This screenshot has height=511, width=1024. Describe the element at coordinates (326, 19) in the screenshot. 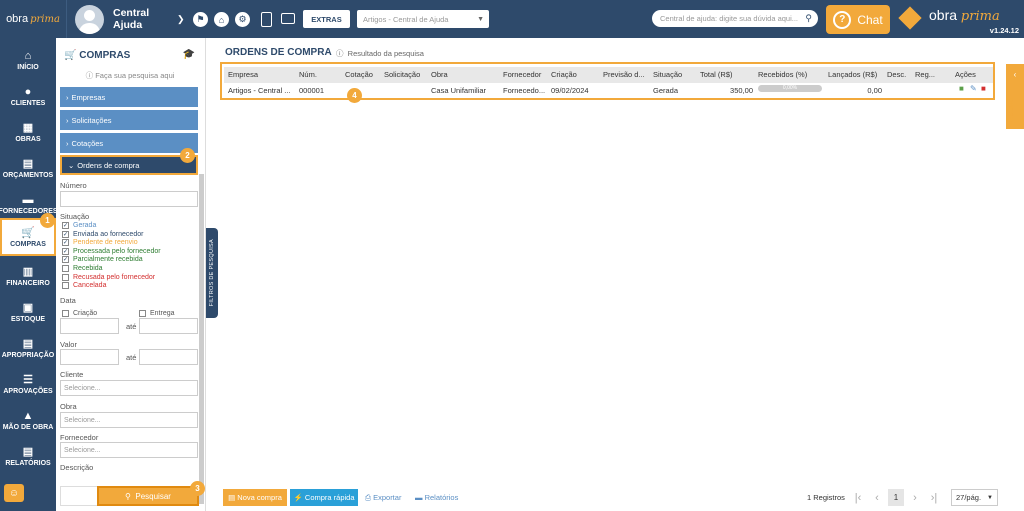

I see `extras-button: EXTRAS` at that location.